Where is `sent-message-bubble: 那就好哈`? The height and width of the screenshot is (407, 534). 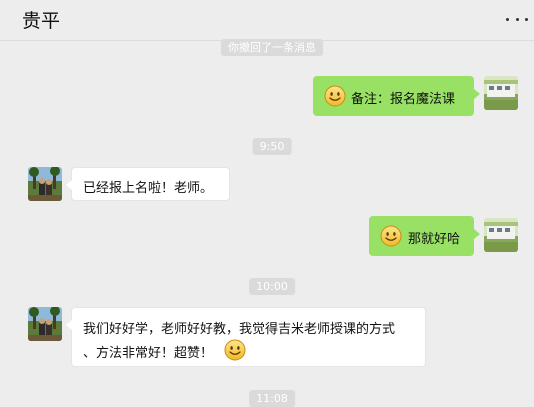
sent-message-bubble: 那就好哈 is located at coordinates (424, 236).